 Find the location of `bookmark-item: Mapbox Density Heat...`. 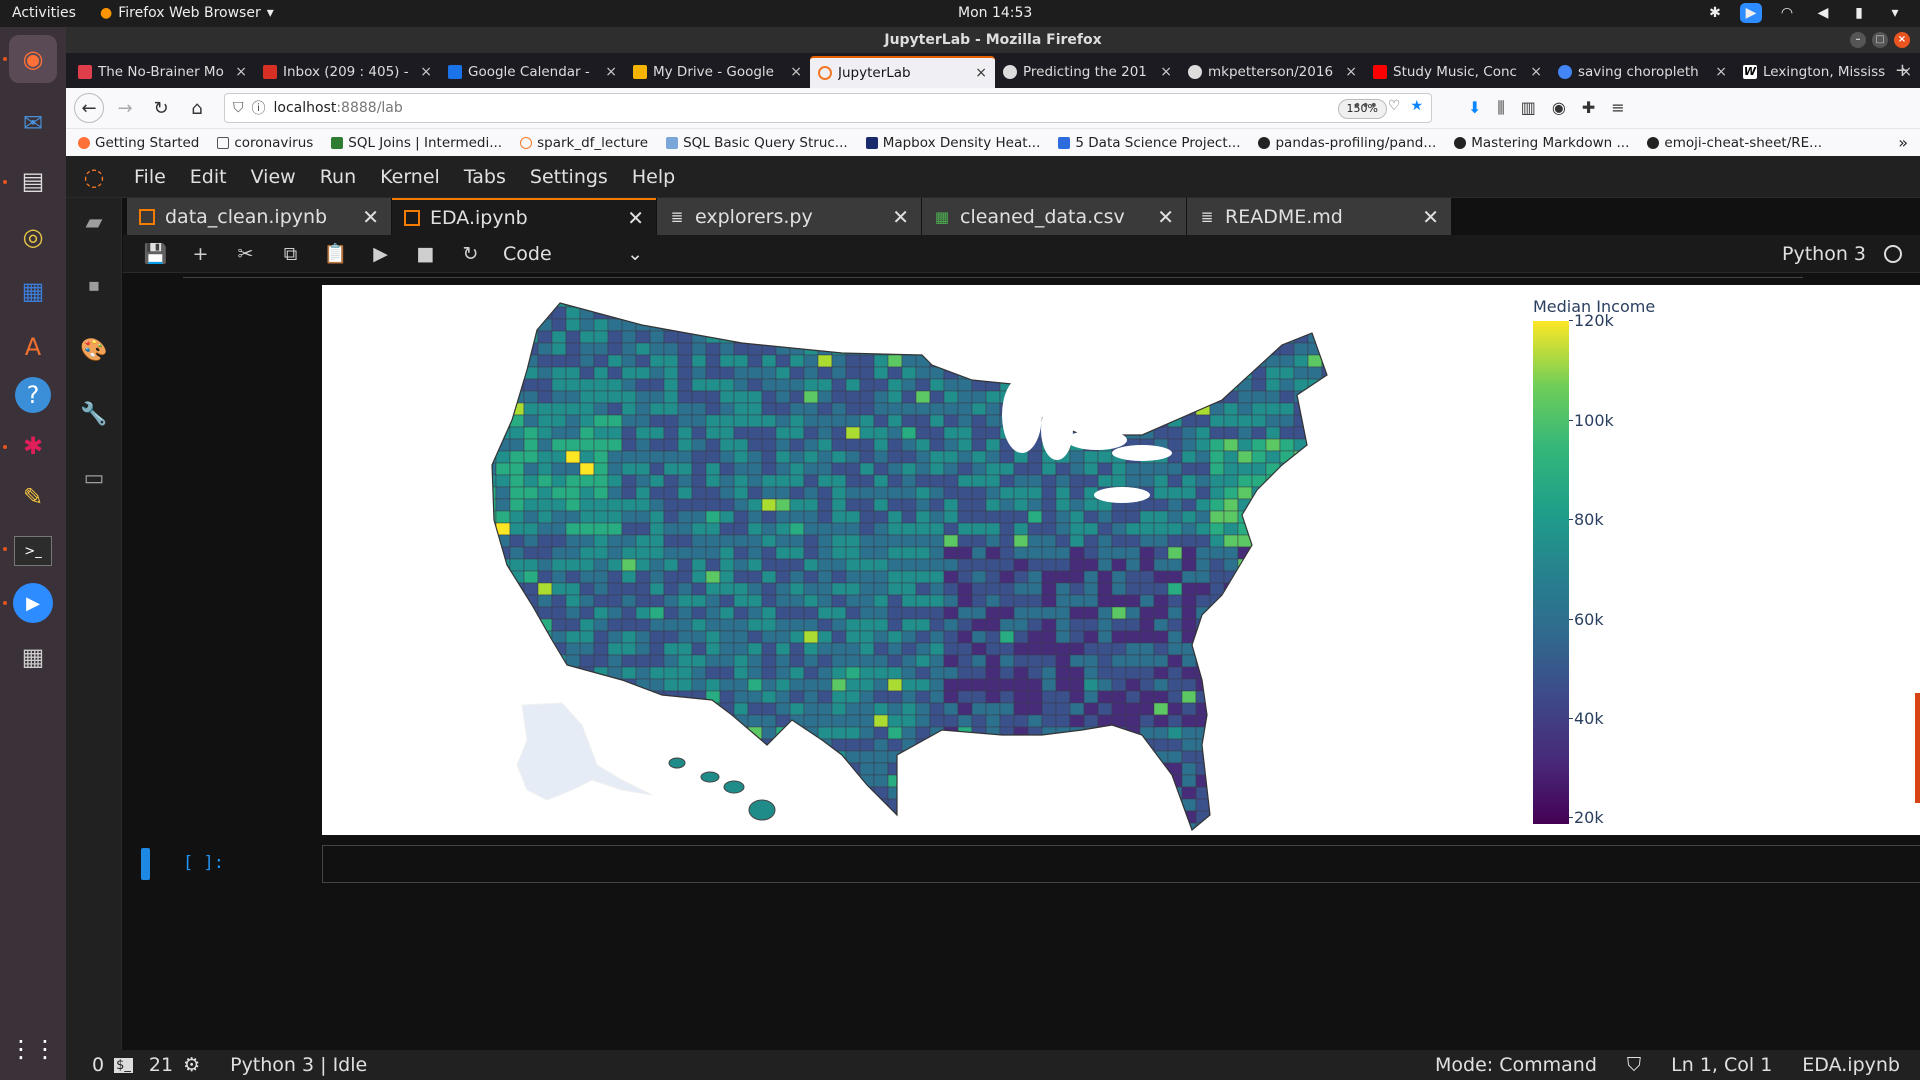

bookmark-item: Mapbox Density Heat... is located at coordinates (952, 143).